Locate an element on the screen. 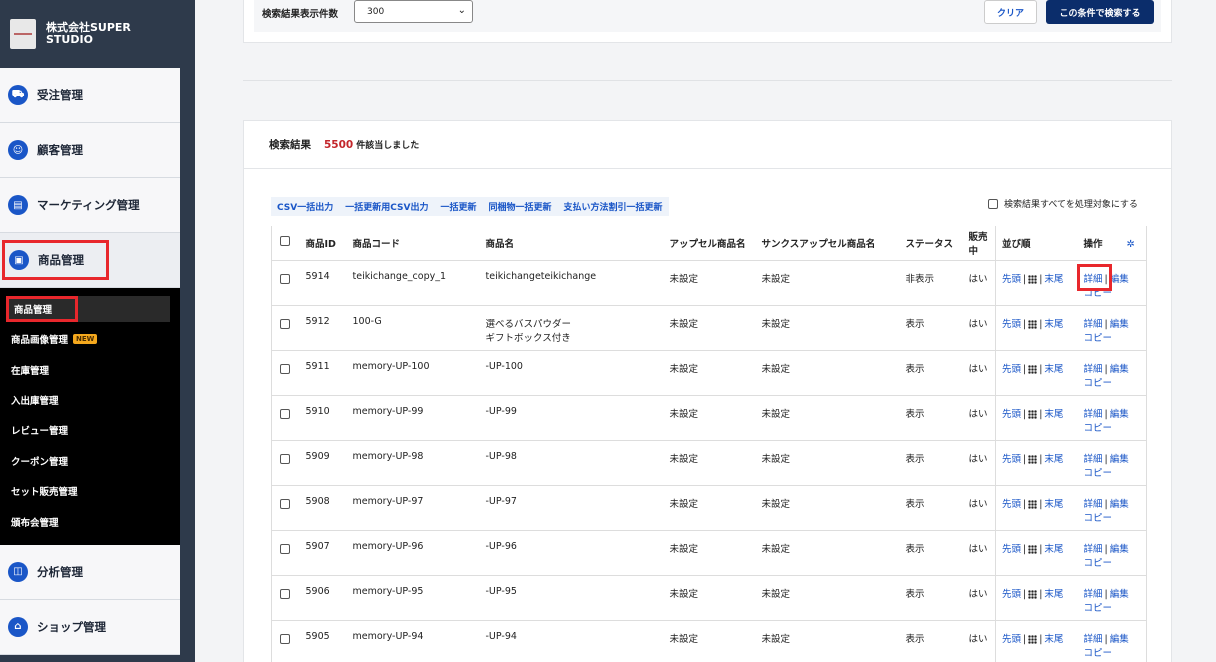 This screenshot has height=662, width=1216. payment-discount-bulk-update-button: 支払い方法割引一括更新 is located at coordinates (613, 206).